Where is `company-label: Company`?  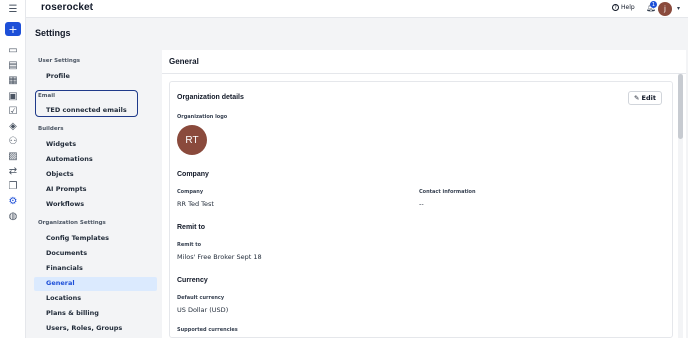 company-label: Company is located at coordinates (190, 192).